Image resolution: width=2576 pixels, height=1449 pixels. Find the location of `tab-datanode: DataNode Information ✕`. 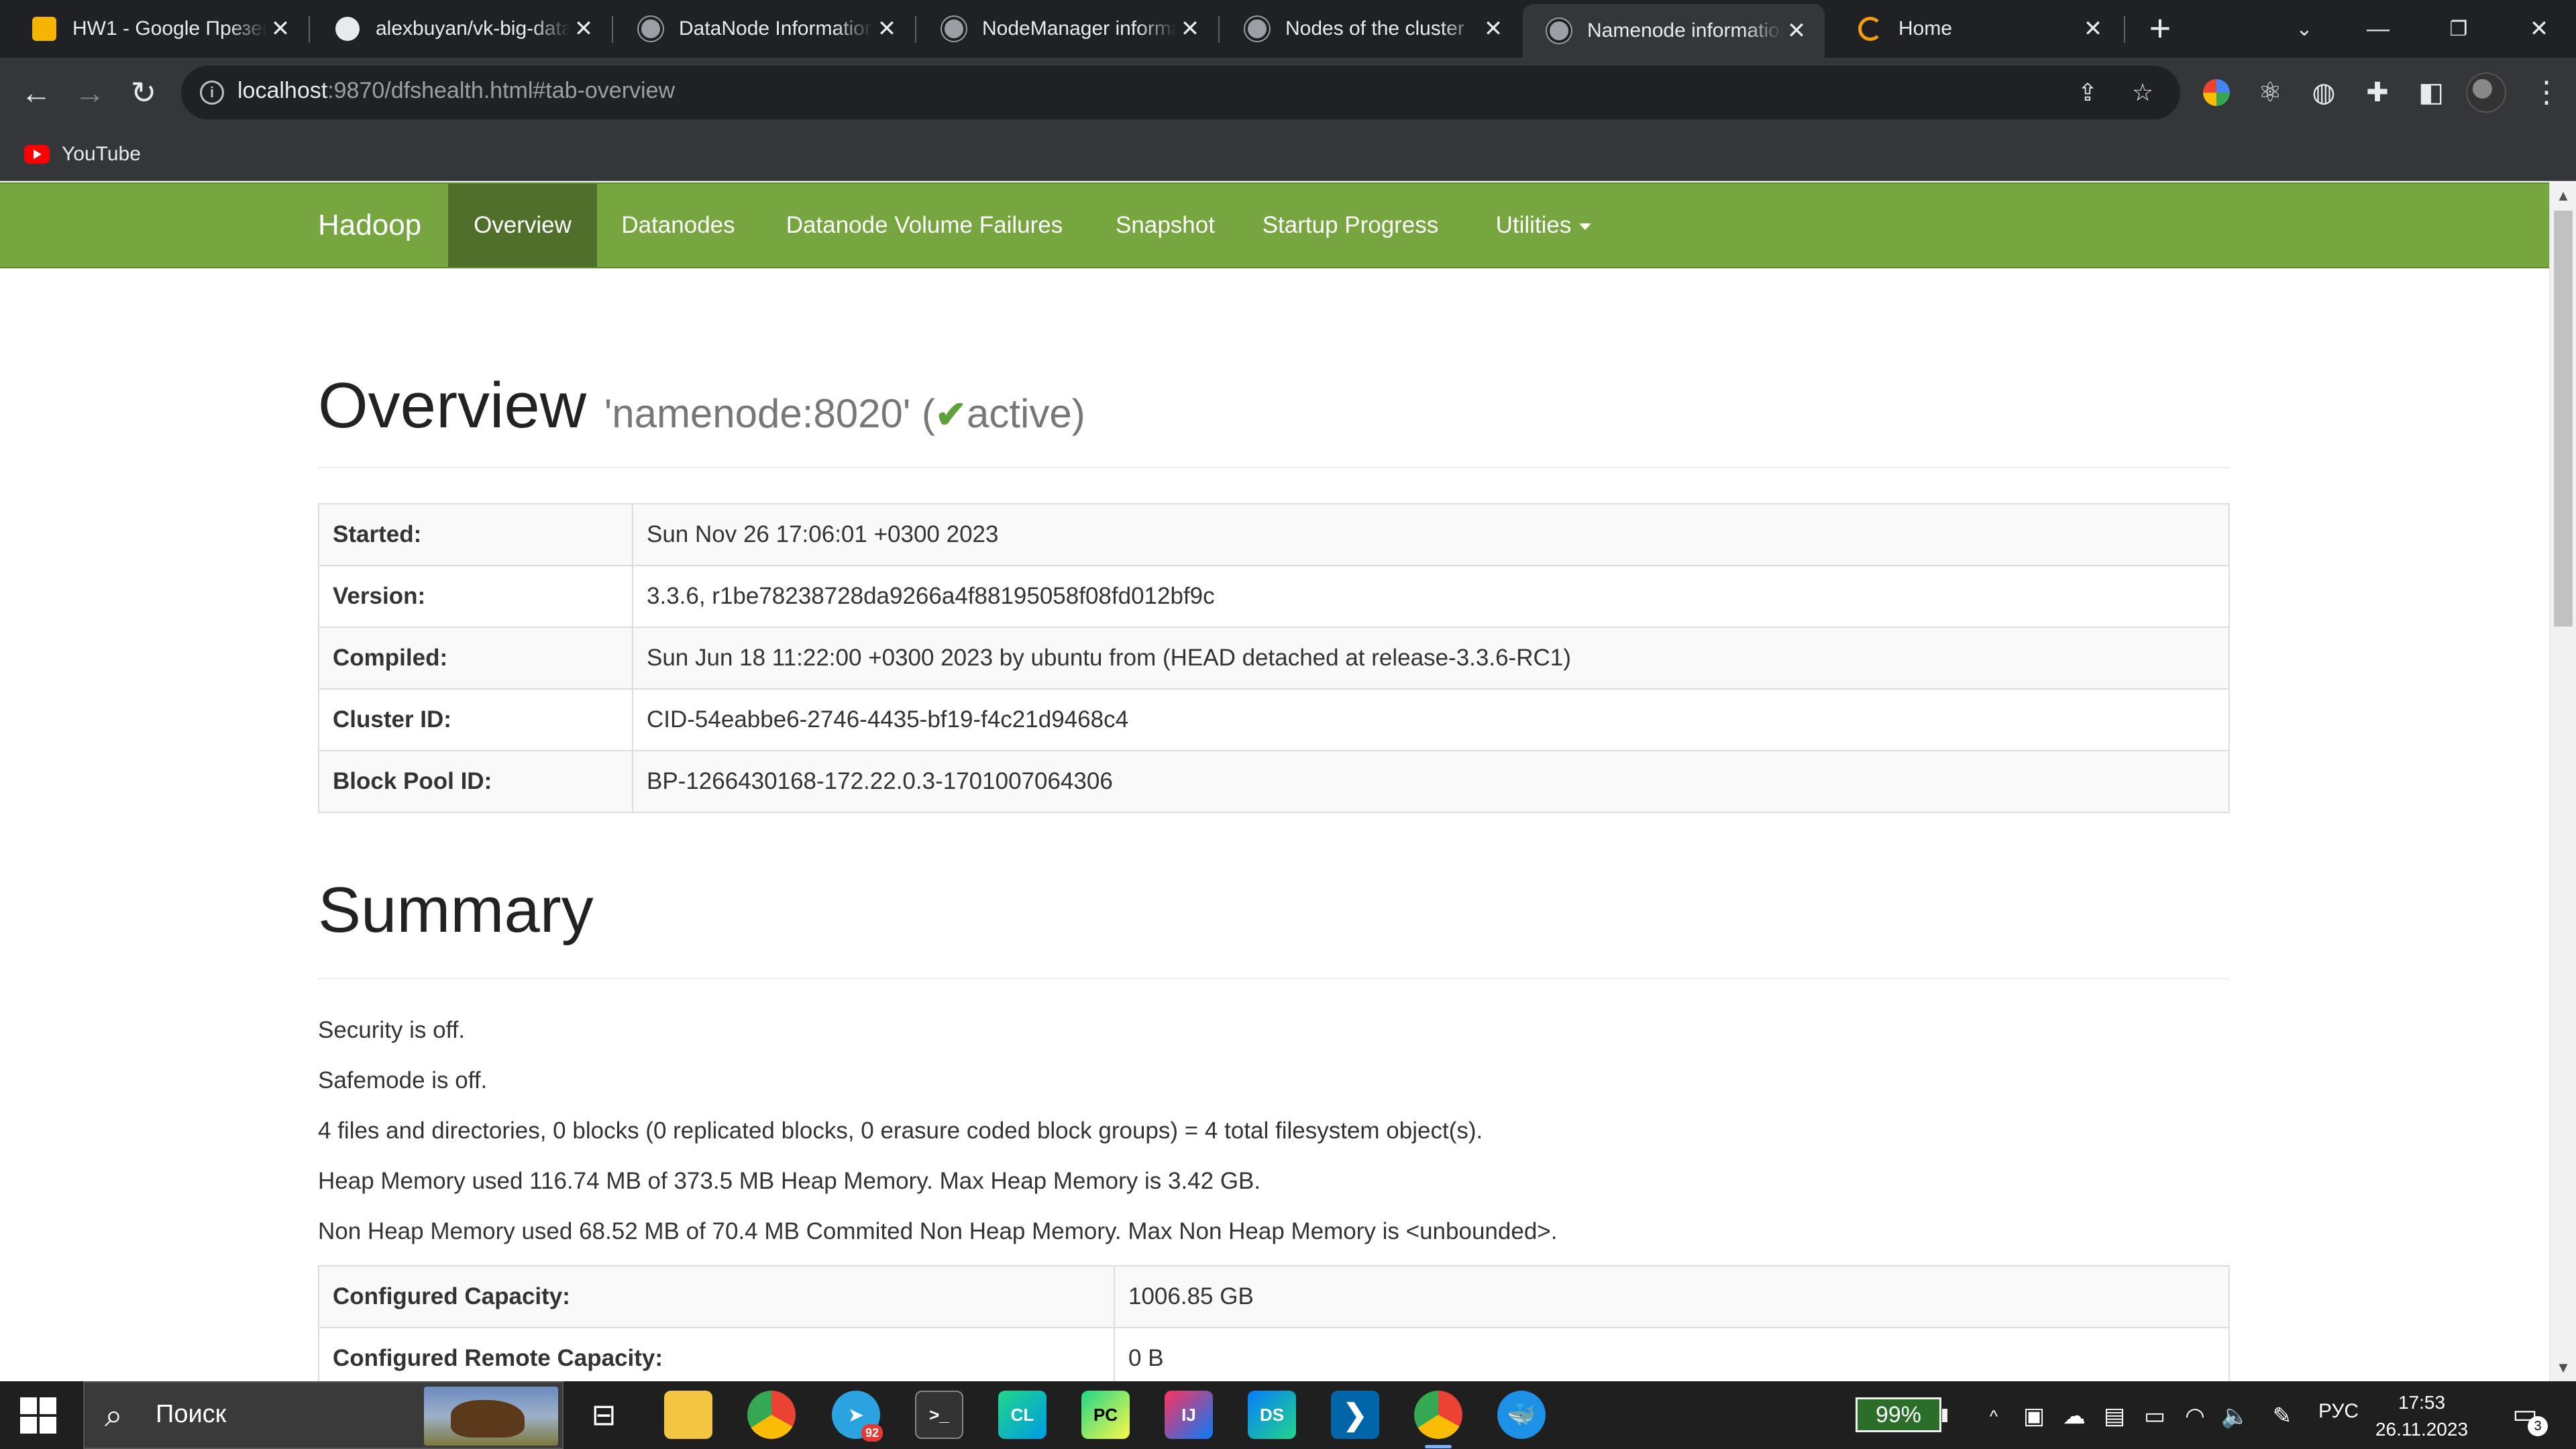

tab-datanode: DataNode Information ✕ is located at coordinates (760, 29).